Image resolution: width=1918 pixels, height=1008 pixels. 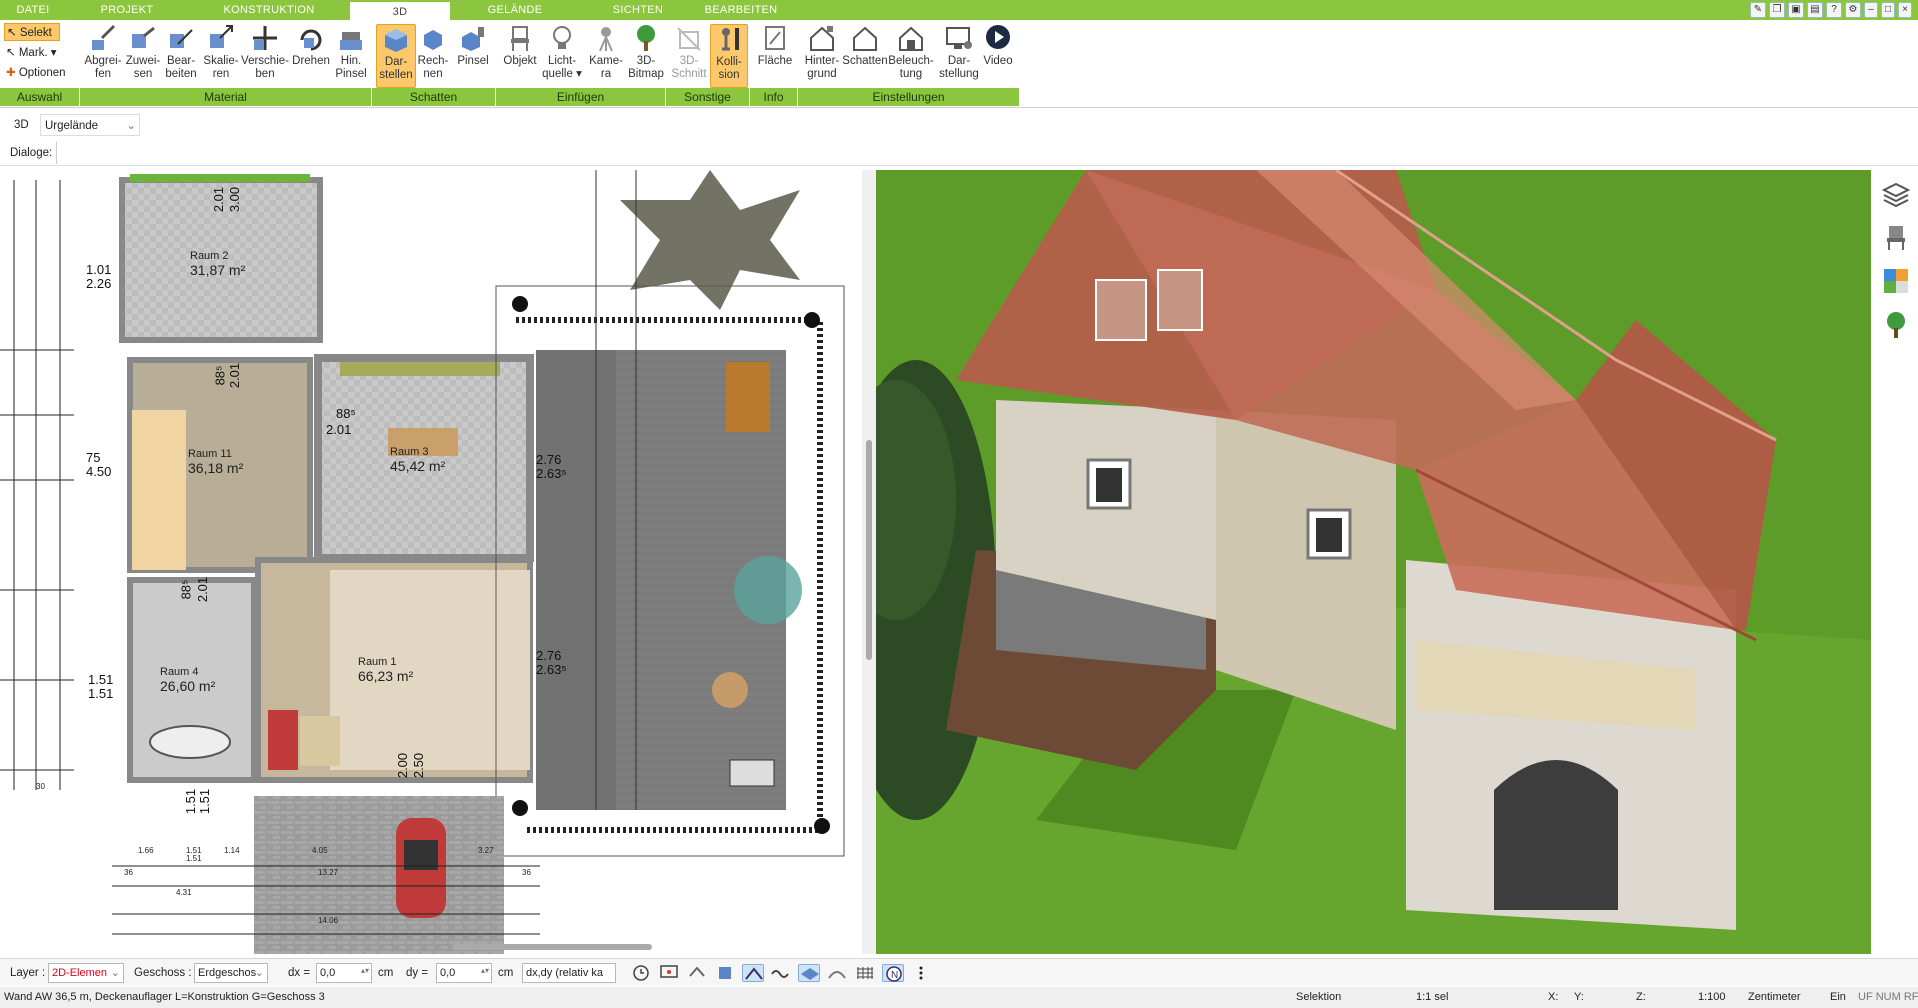 What do you see at coordinates (837, 973) in the screenshot?
I see `shading-icon` at bounding box center [837, 973].